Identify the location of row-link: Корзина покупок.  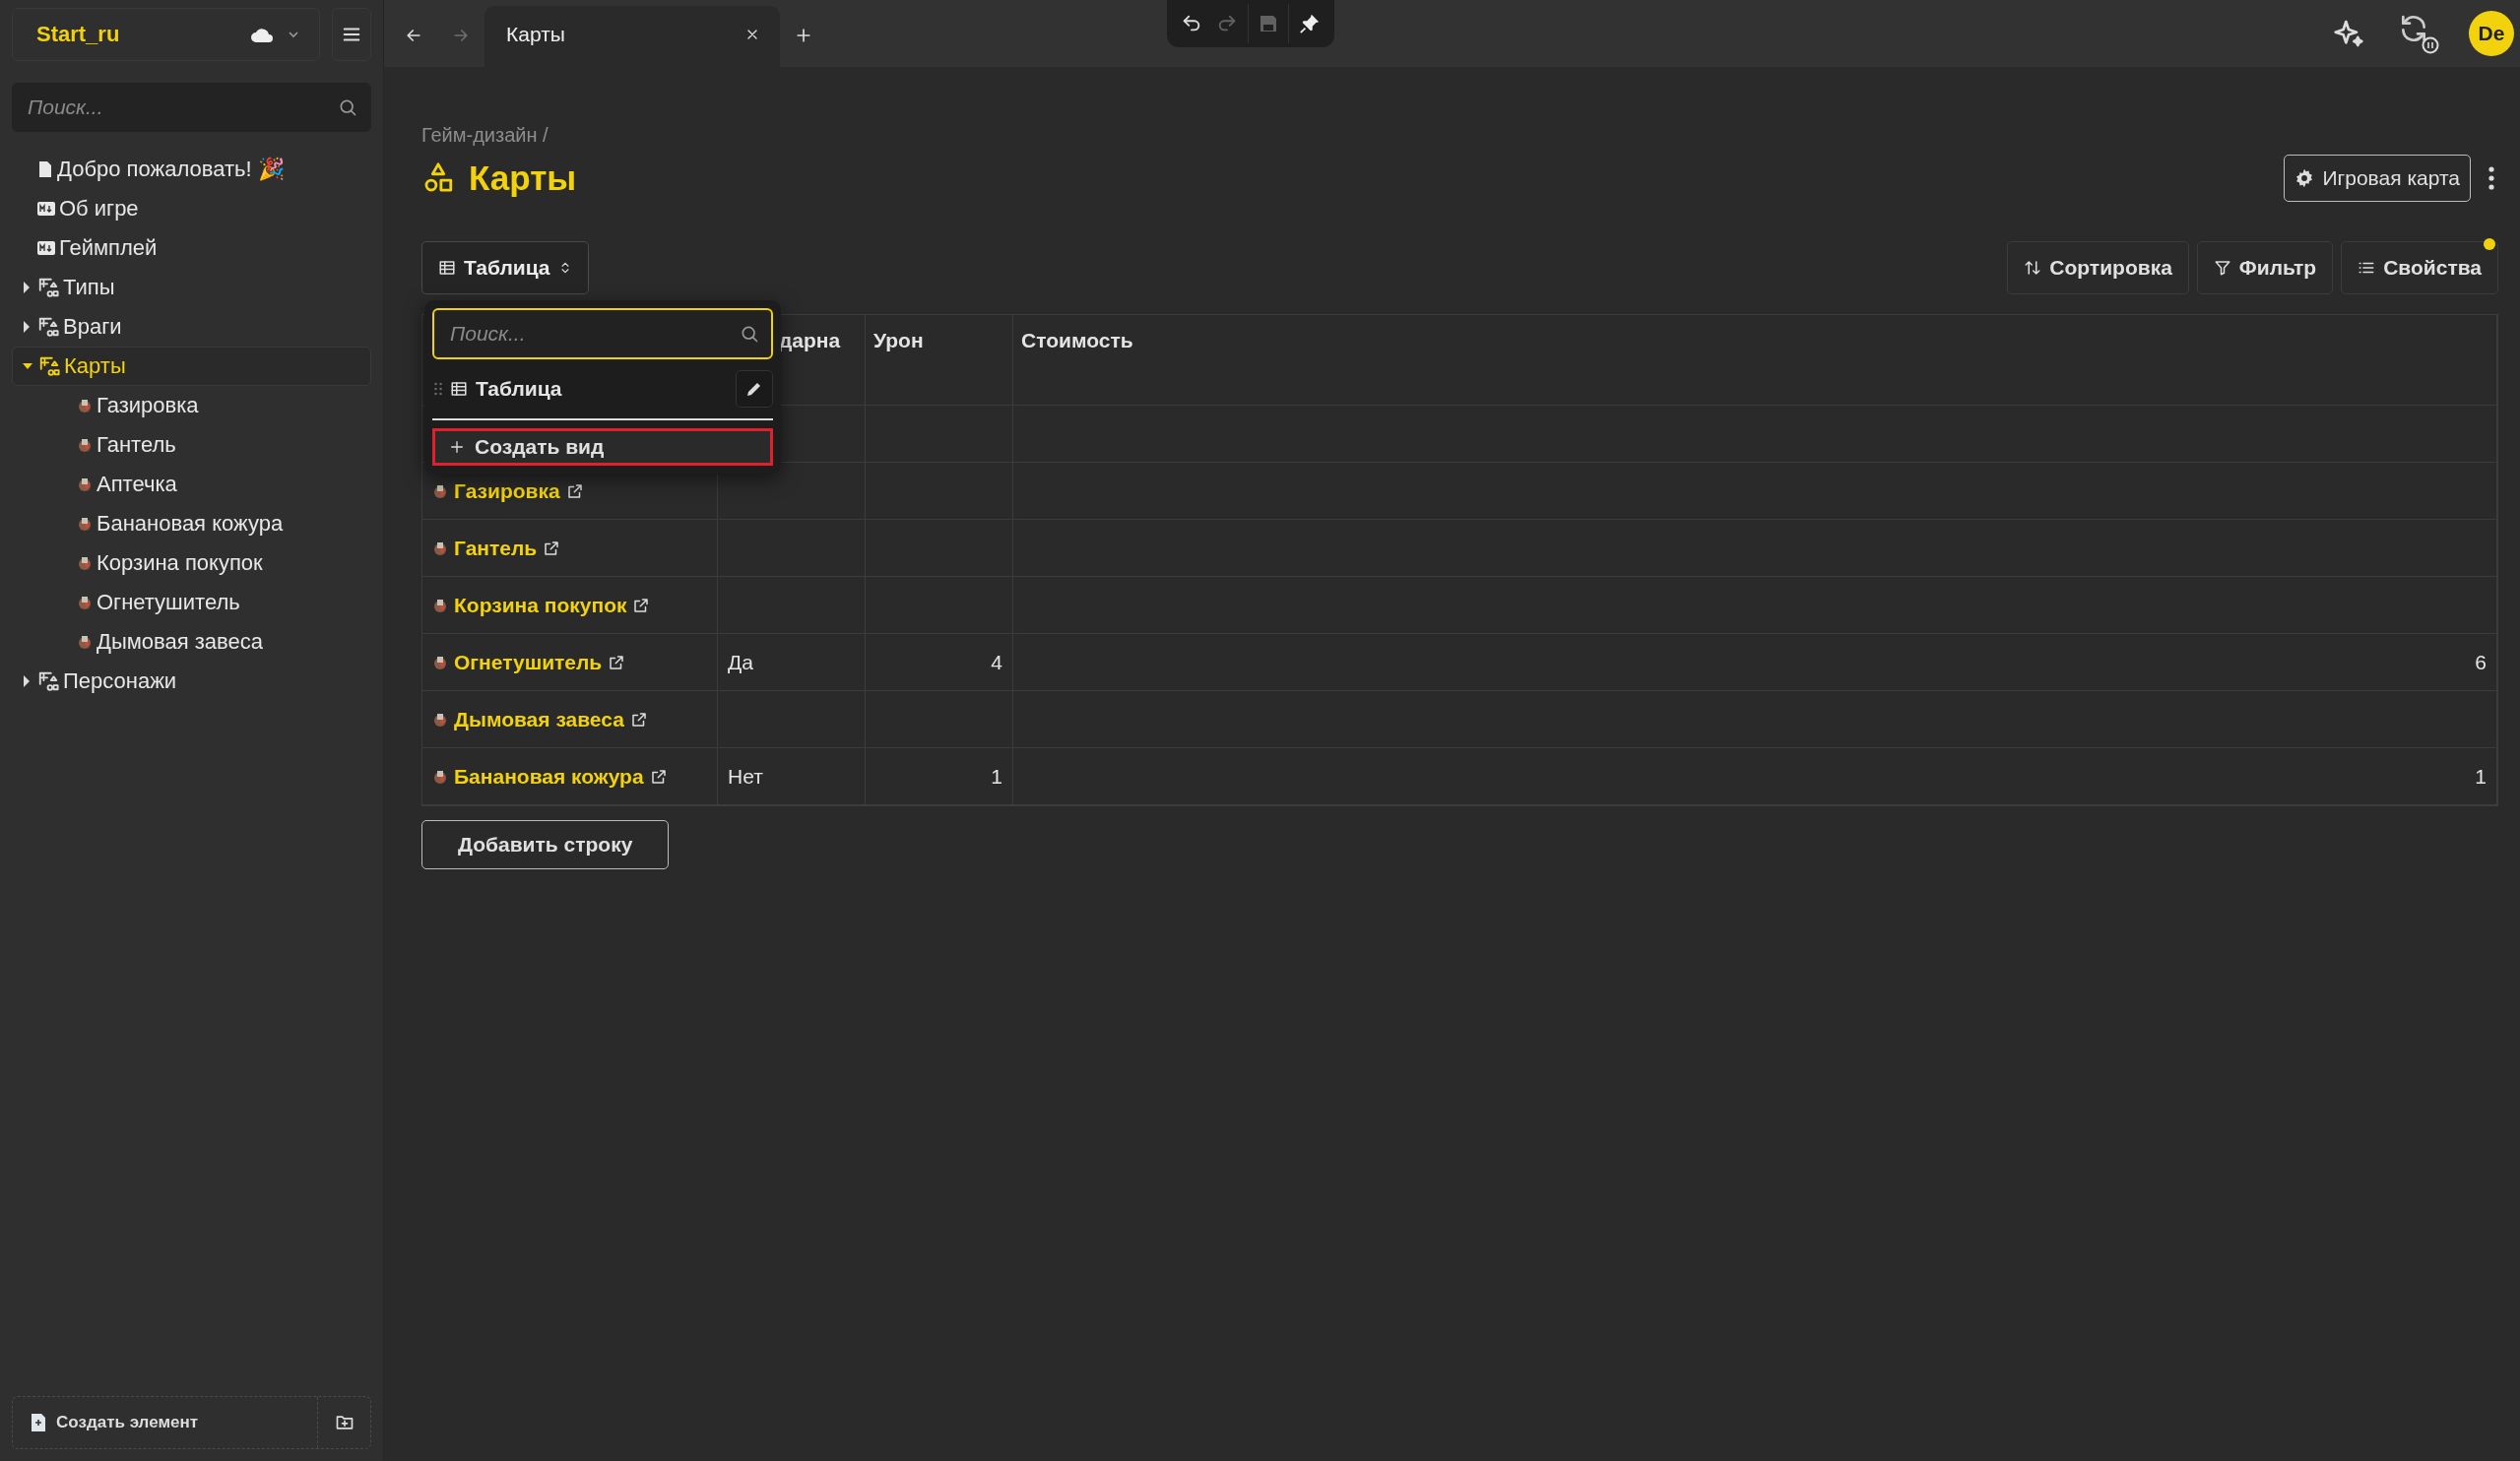
(540, 605).